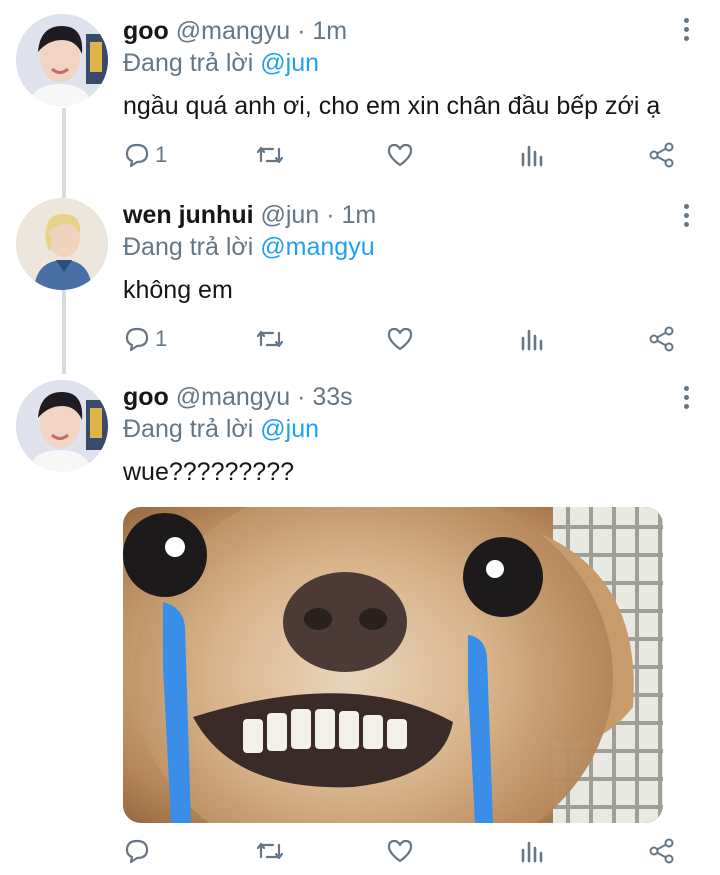  Describe the element at coordinates (317, 247) in the screenshot. I see `mention-link: @mangyu` at that location.